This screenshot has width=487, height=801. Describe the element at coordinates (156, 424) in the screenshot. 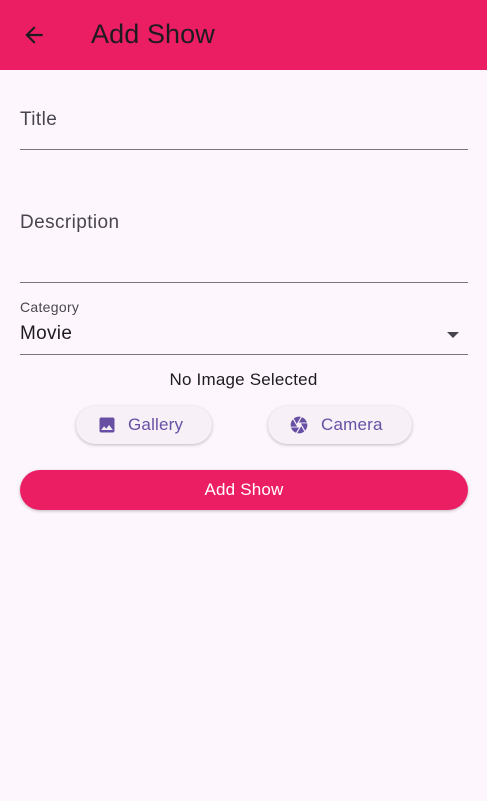

I see `gallery-button-label: Gallery` at that location.